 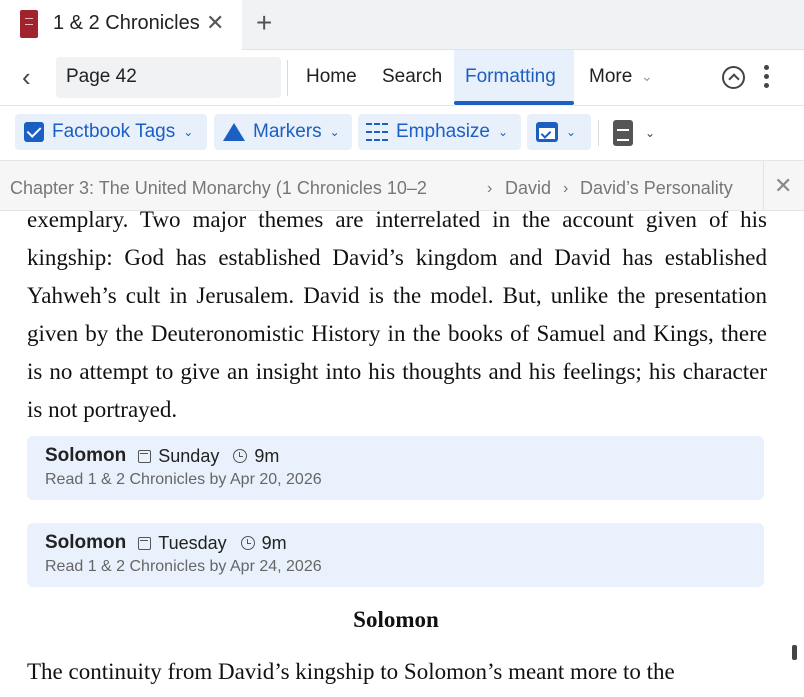 I want to click on collapse-up-icon, so click(x=733, y=77).